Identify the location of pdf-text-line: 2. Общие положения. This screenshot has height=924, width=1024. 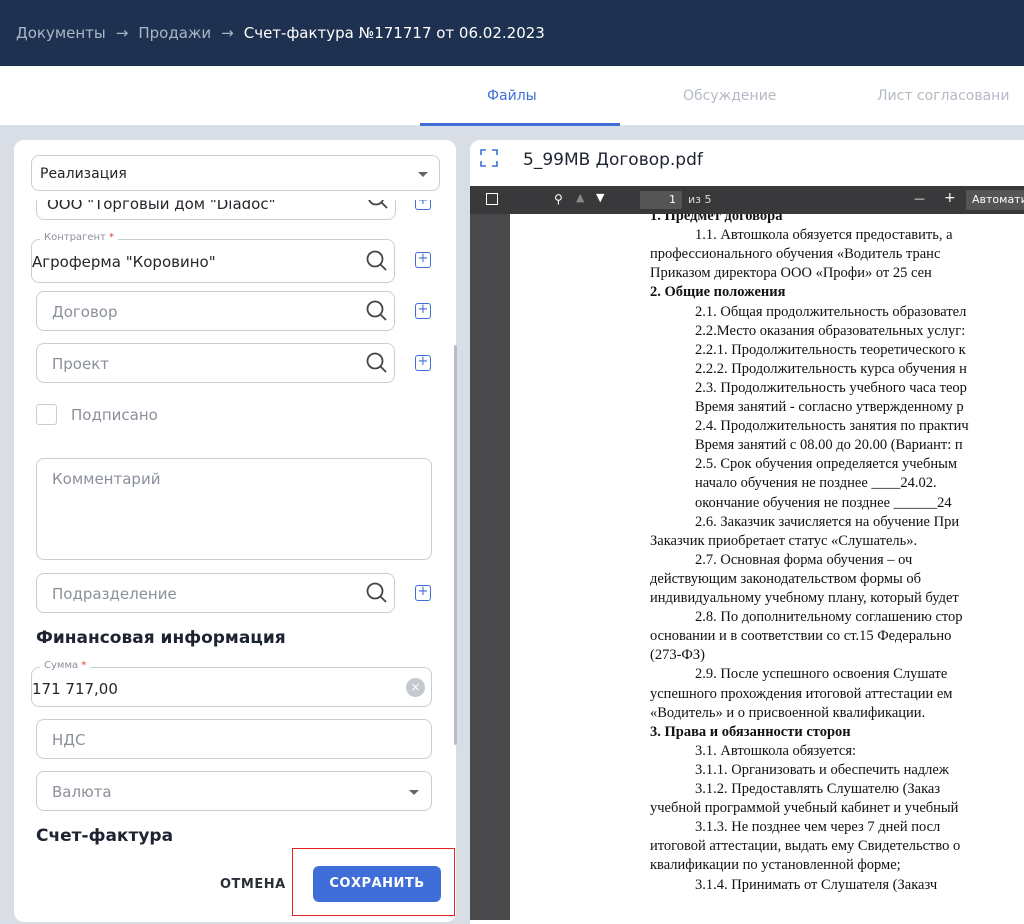
(718, 292).